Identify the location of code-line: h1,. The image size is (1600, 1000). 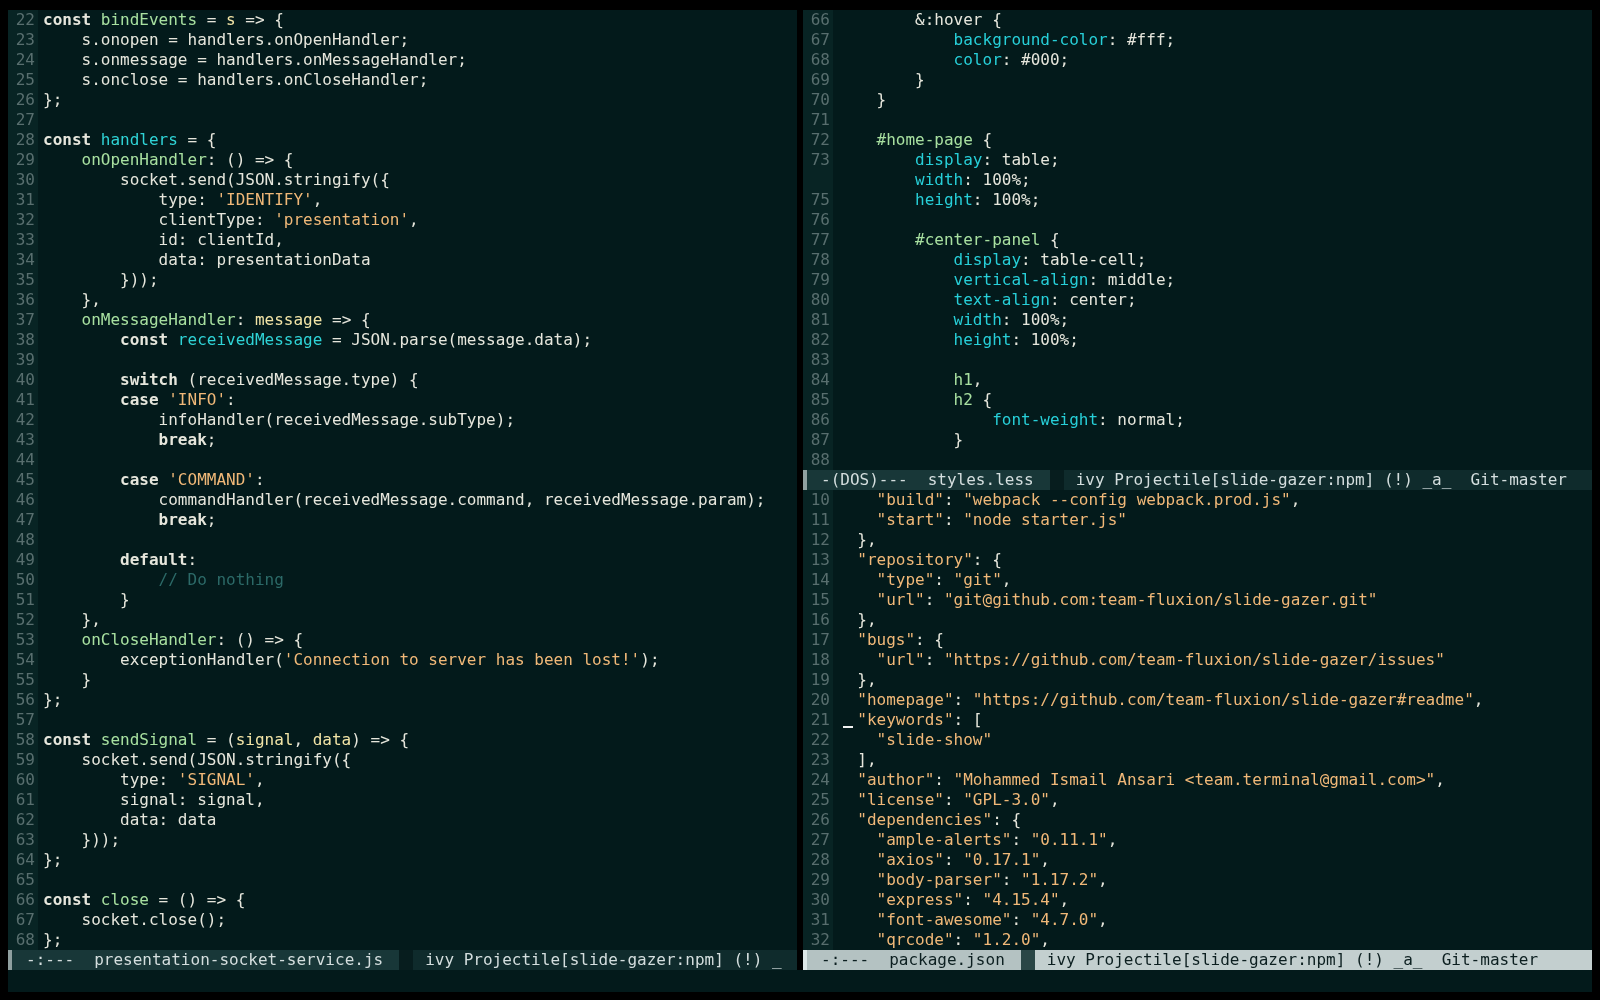
(968, 380).